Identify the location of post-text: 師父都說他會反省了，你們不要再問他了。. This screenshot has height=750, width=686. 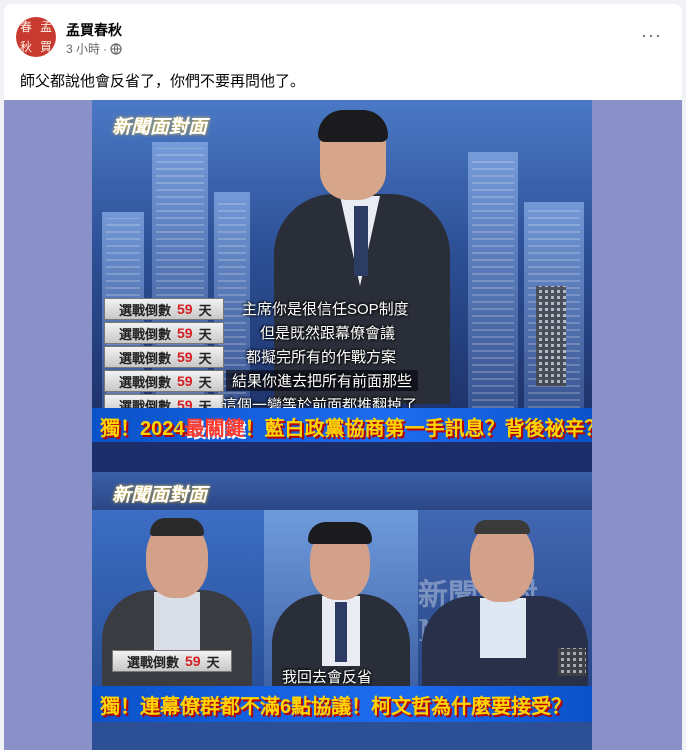
(163, 81).